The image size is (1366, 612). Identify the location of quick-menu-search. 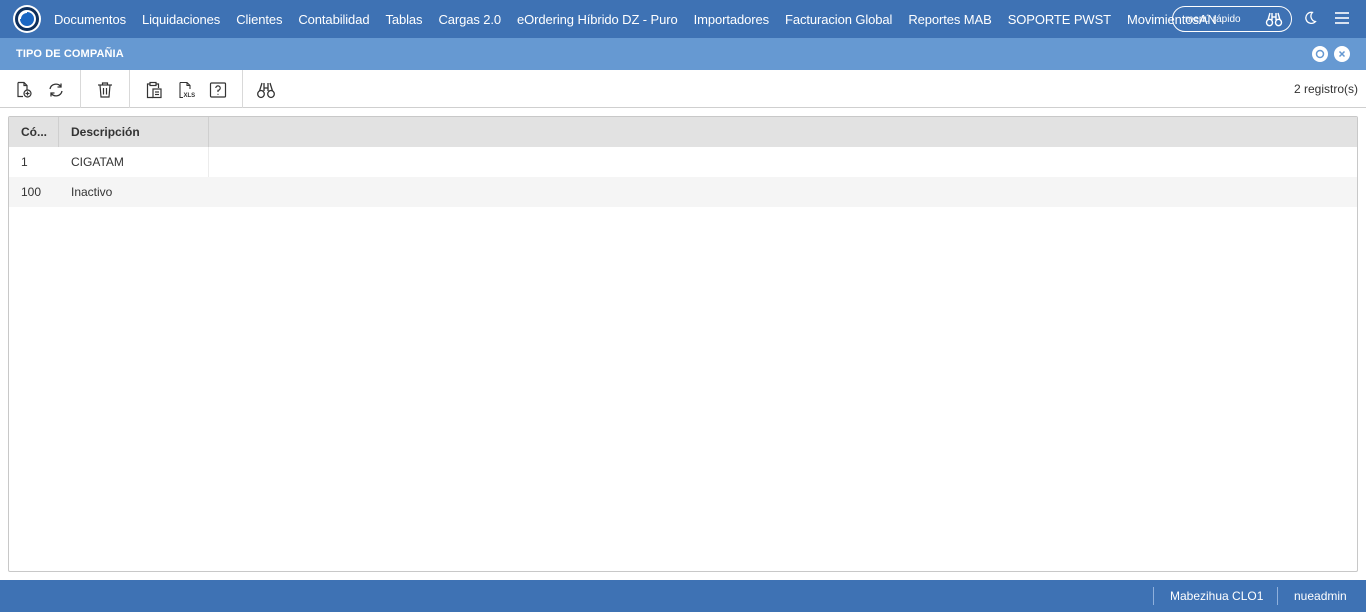
(1232, 19).